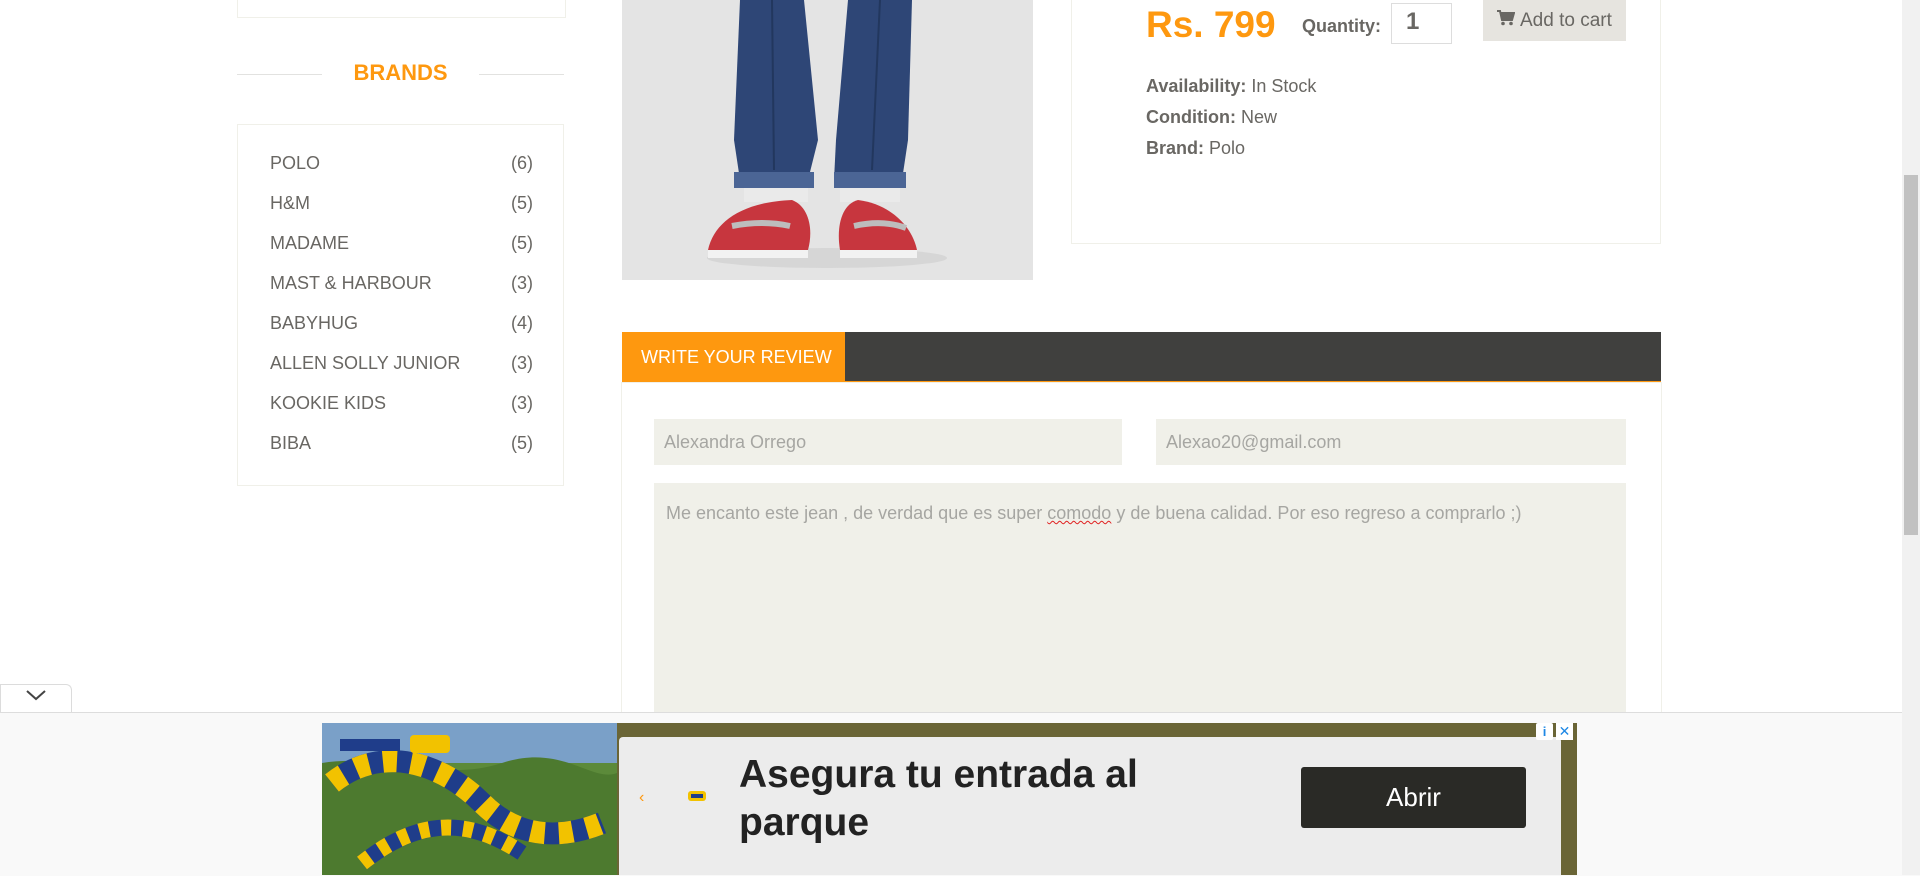 Image resolution: width=1920 pixels, height=876 pixels. Describe the element at coordinates (1211, 24) in the screenshot. I see `product-price: Rs. 799` at that location.